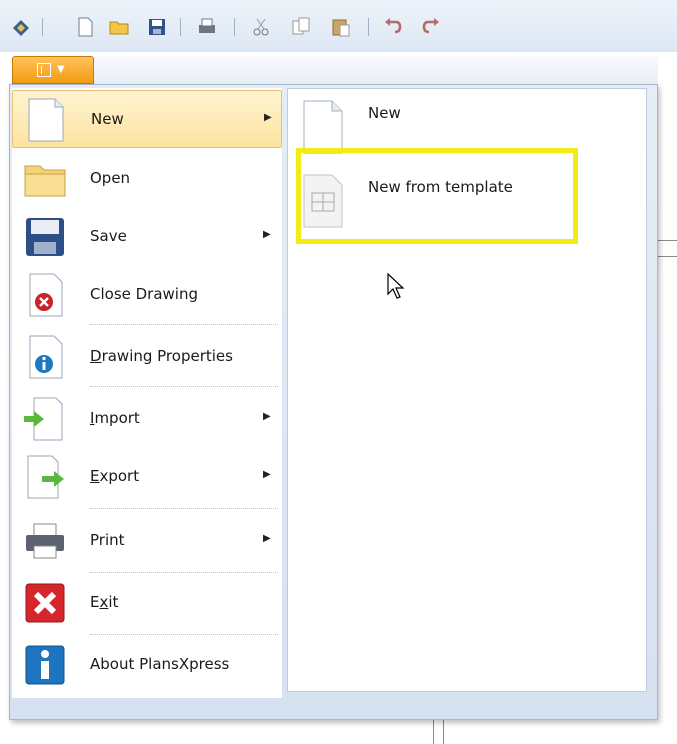 The image size is (677, 744). What do you see at coordinates (108, 236) in the screenshot?
I see `menu-item-label: Save` at bounding box center [108, 236].